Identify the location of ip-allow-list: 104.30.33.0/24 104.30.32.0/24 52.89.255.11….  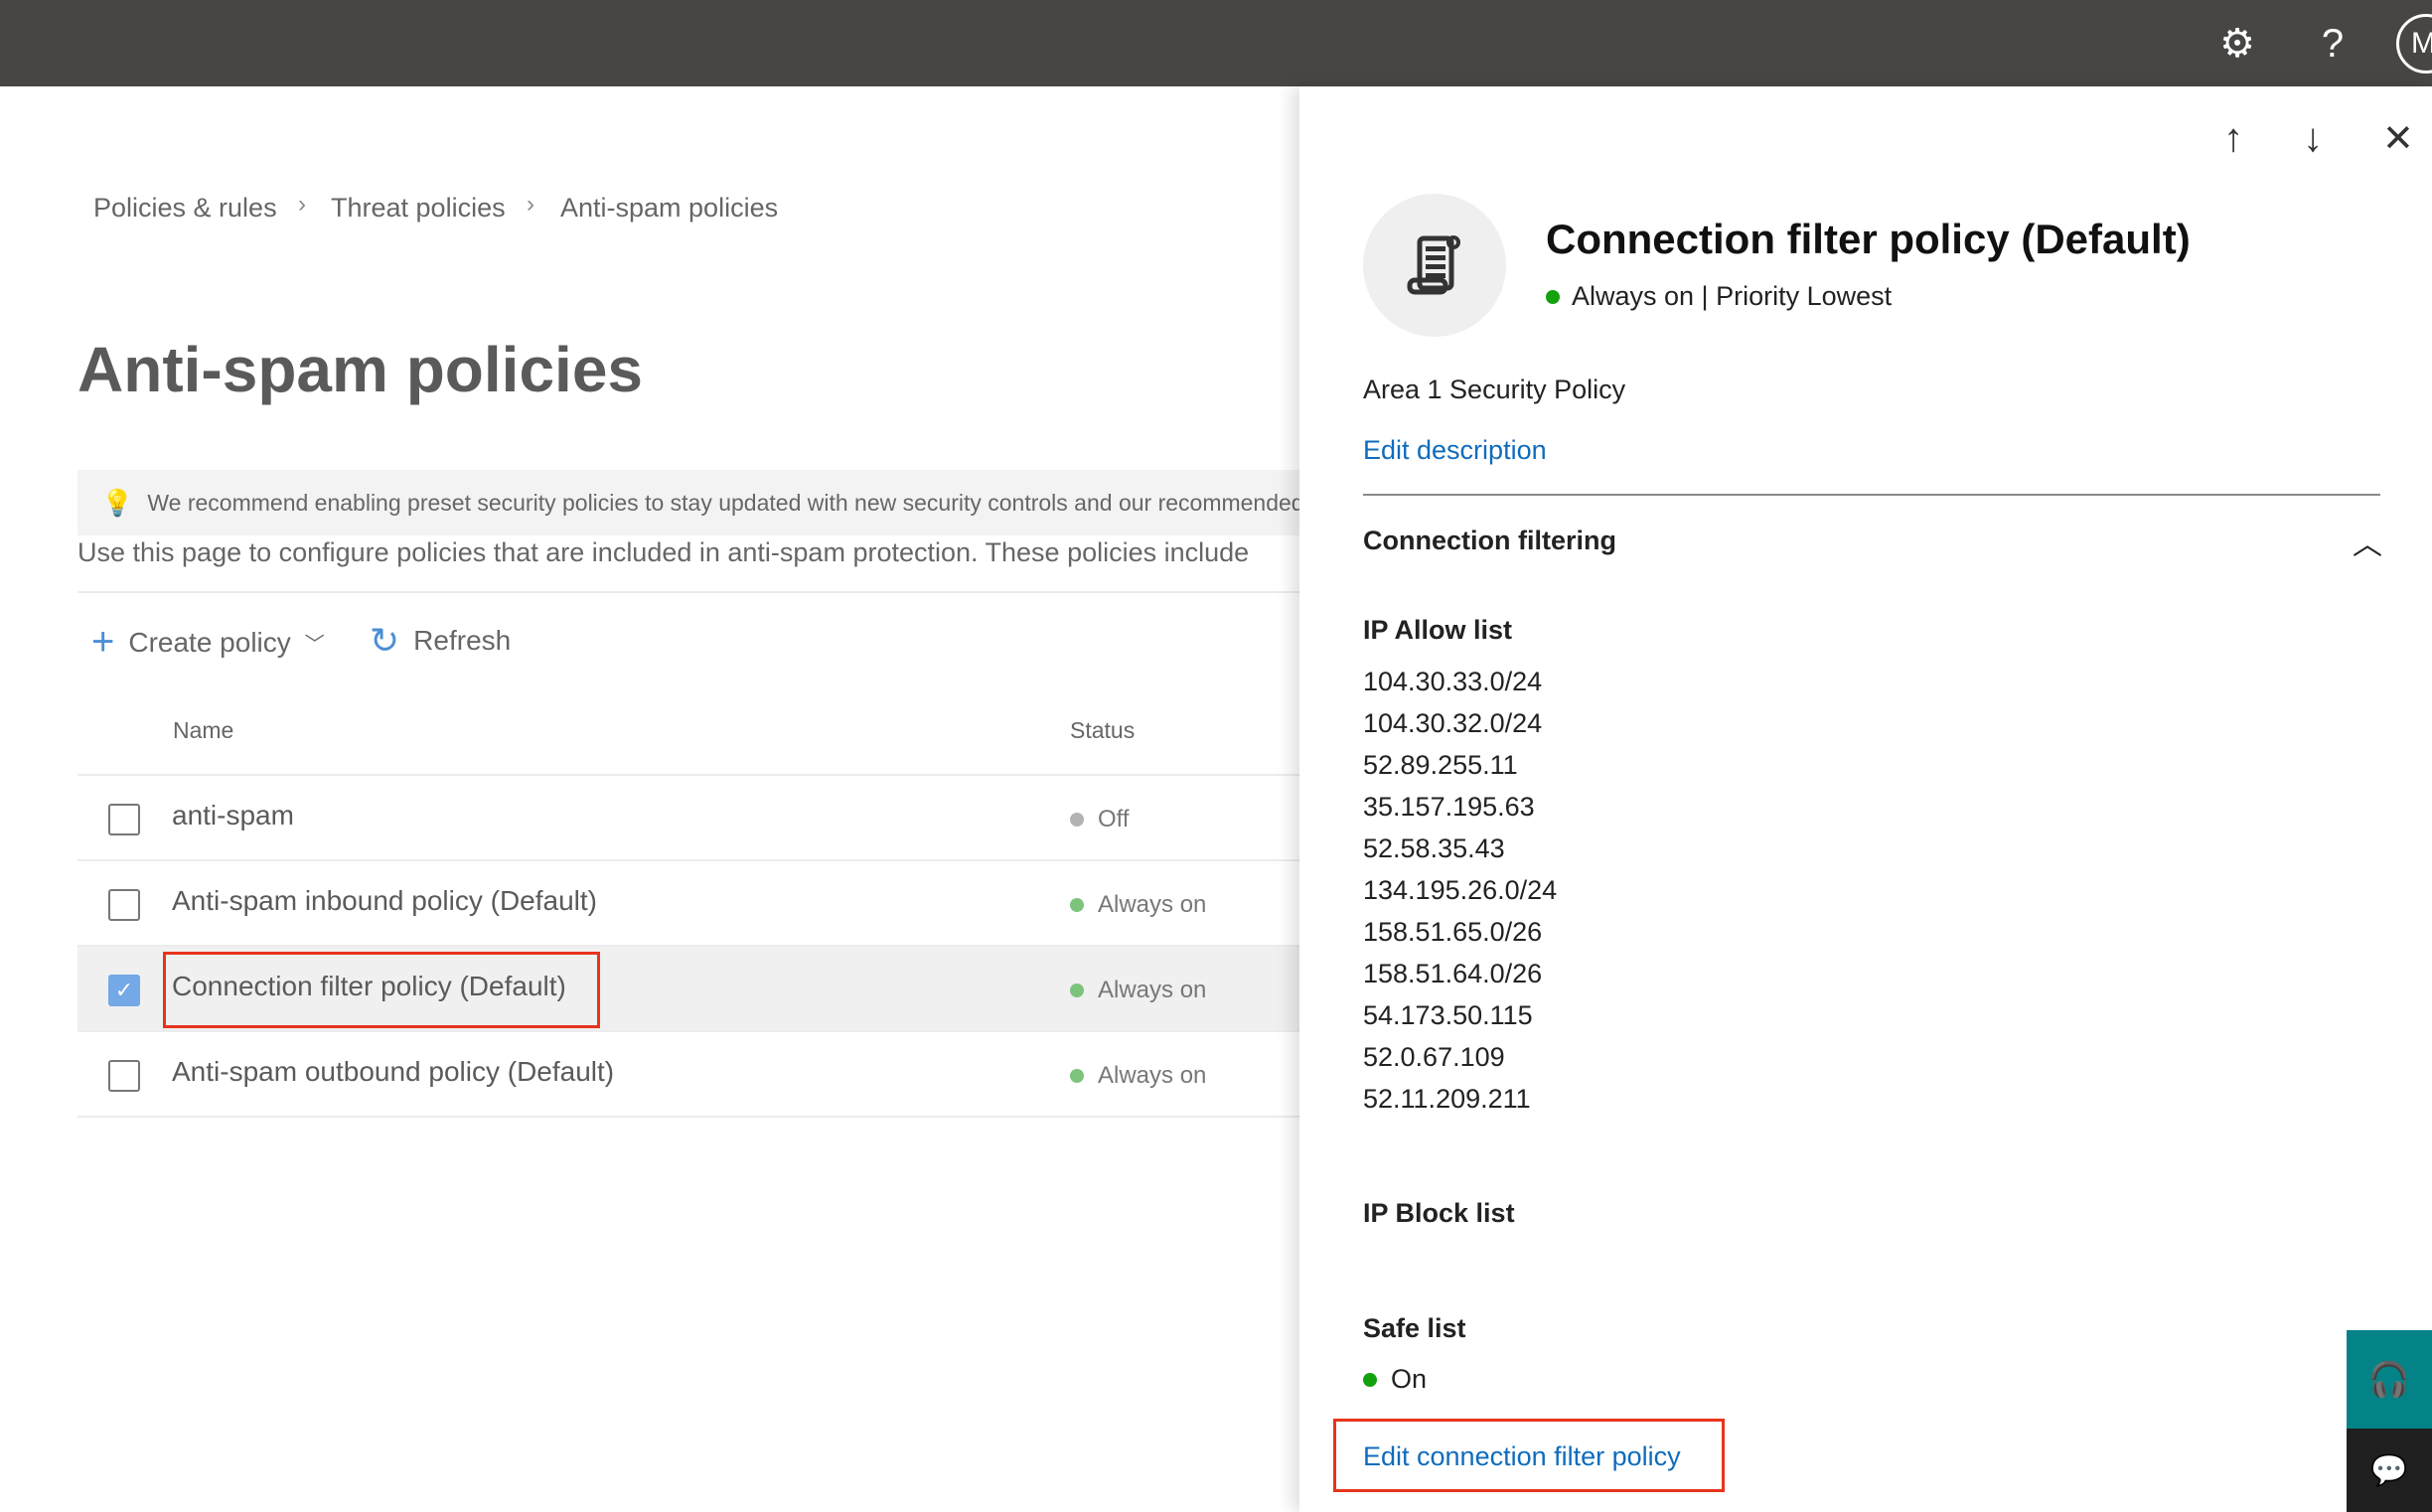
(1460, 890).